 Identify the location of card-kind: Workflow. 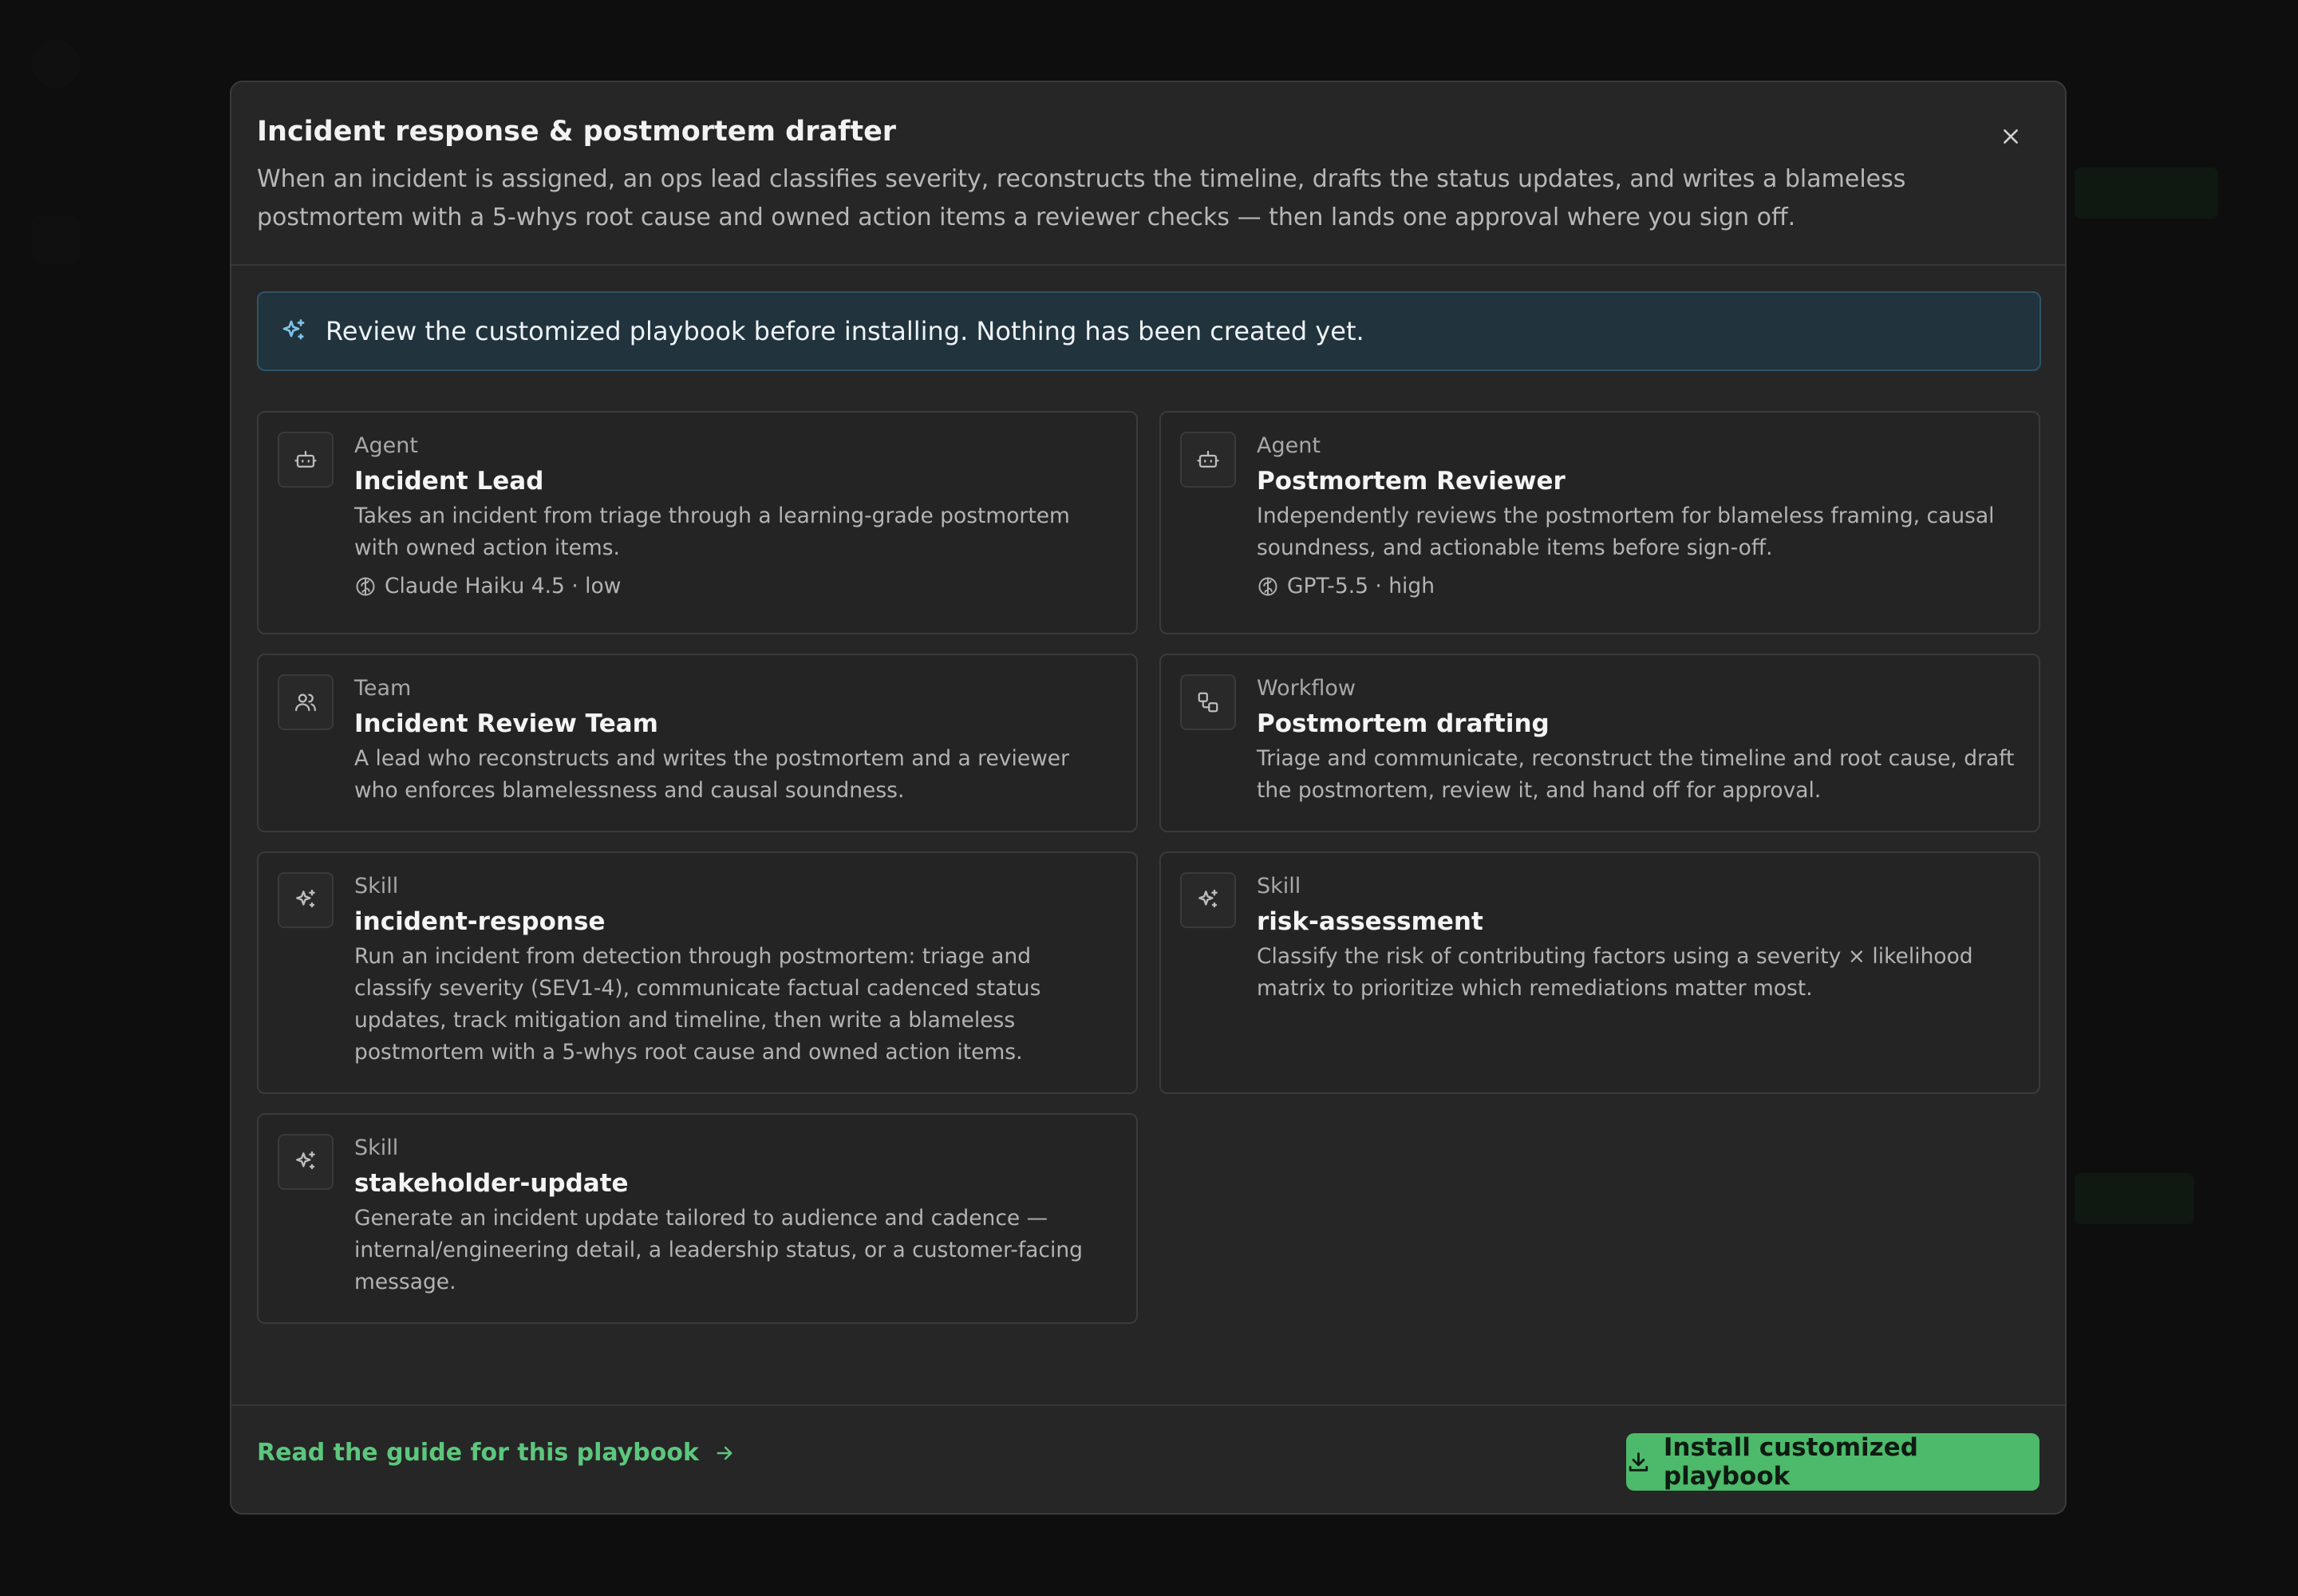
(1307, 688).